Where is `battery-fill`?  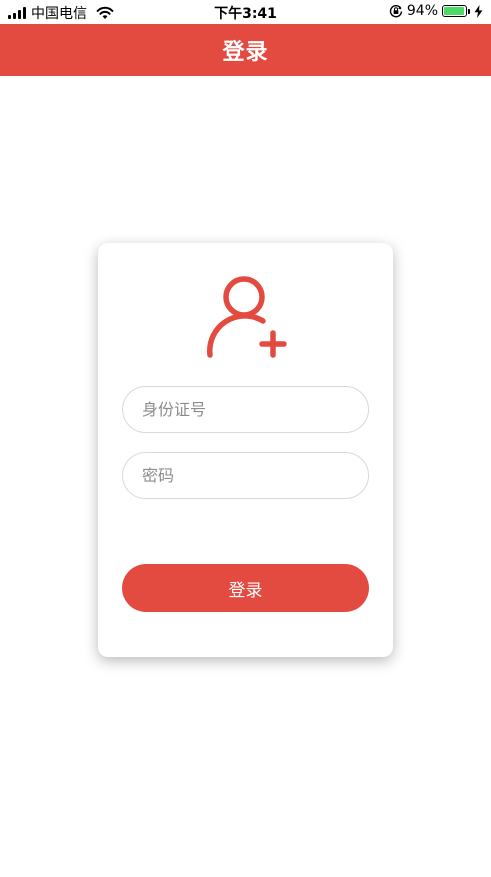
battery-fill is located at coordinates (454, 11).